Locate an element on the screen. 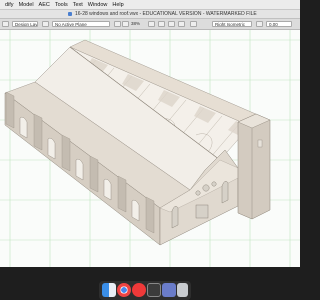  zoom-out-button is located at coordinates (117, 24).